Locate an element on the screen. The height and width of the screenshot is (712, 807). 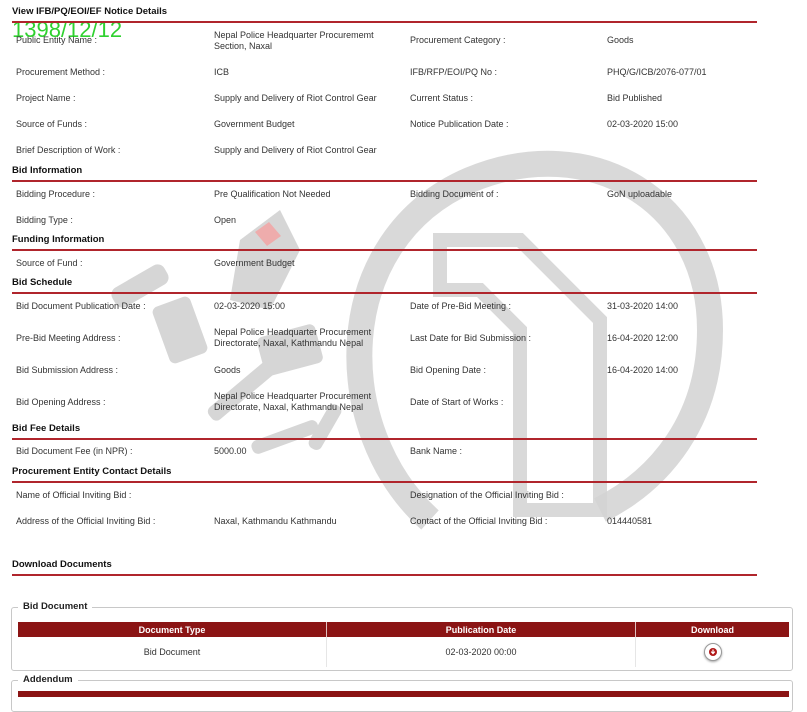
section-title-bid-information: Bid Information is located at coordinates (384, 173).